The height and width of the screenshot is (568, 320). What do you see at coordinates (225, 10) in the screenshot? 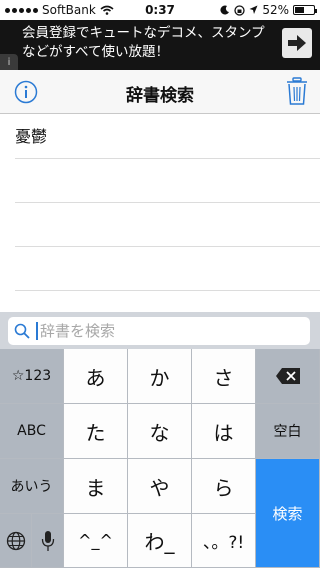
I see `moon-icon` at bounding box center [225, 10].